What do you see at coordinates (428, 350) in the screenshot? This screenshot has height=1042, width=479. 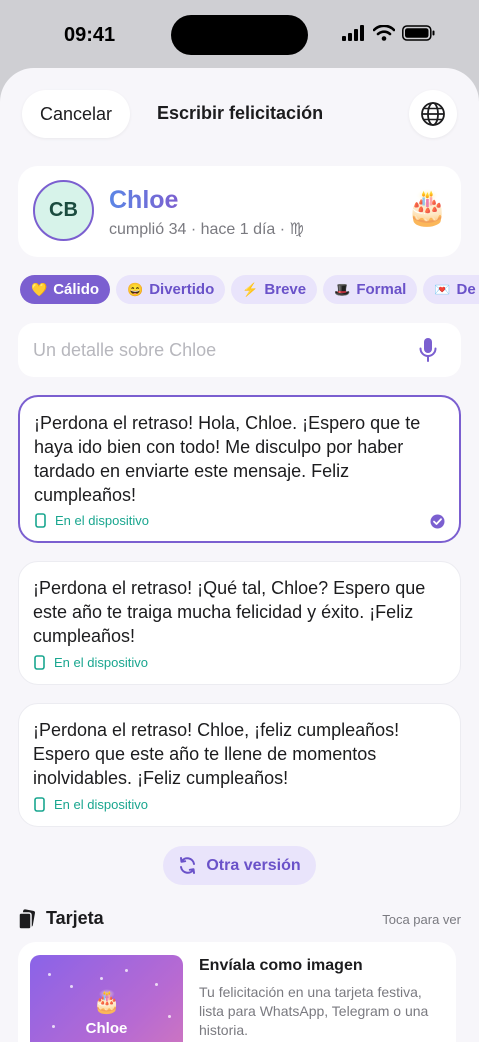 I see `microphone-icon` at bounding box center [428, 350].